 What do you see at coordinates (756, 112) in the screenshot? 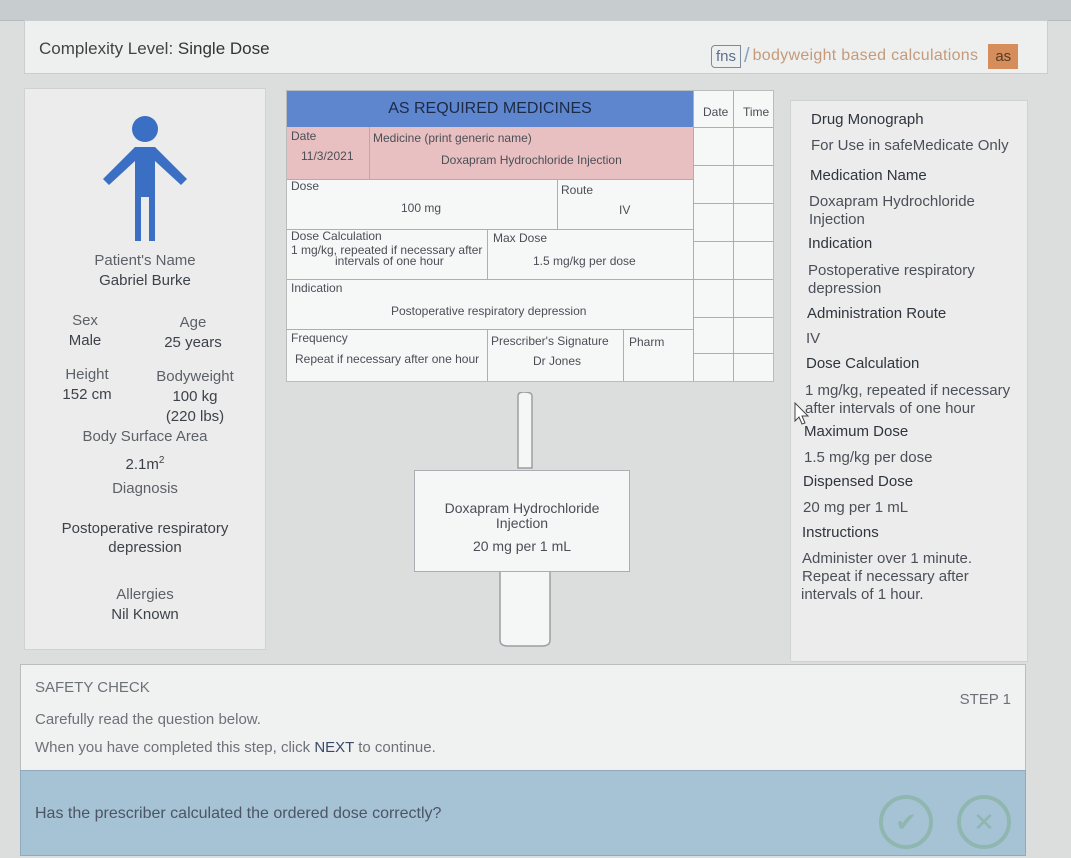
I see `grid-time-header: Time` at bounding box center [756, 112].